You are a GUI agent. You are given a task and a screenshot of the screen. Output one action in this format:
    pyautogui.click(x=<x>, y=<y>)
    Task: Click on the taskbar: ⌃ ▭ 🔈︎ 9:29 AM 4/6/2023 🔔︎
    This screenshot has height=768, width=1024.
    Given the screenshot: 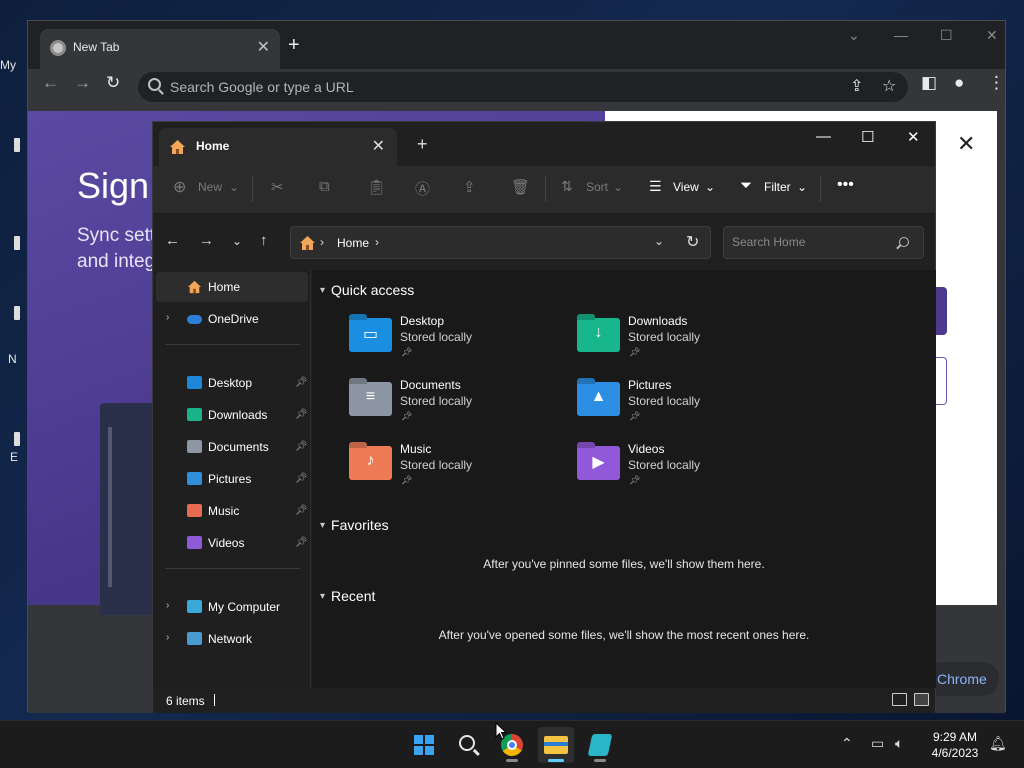 What is the action you would take?
    pyautogui.click(x=512, y=744)
    